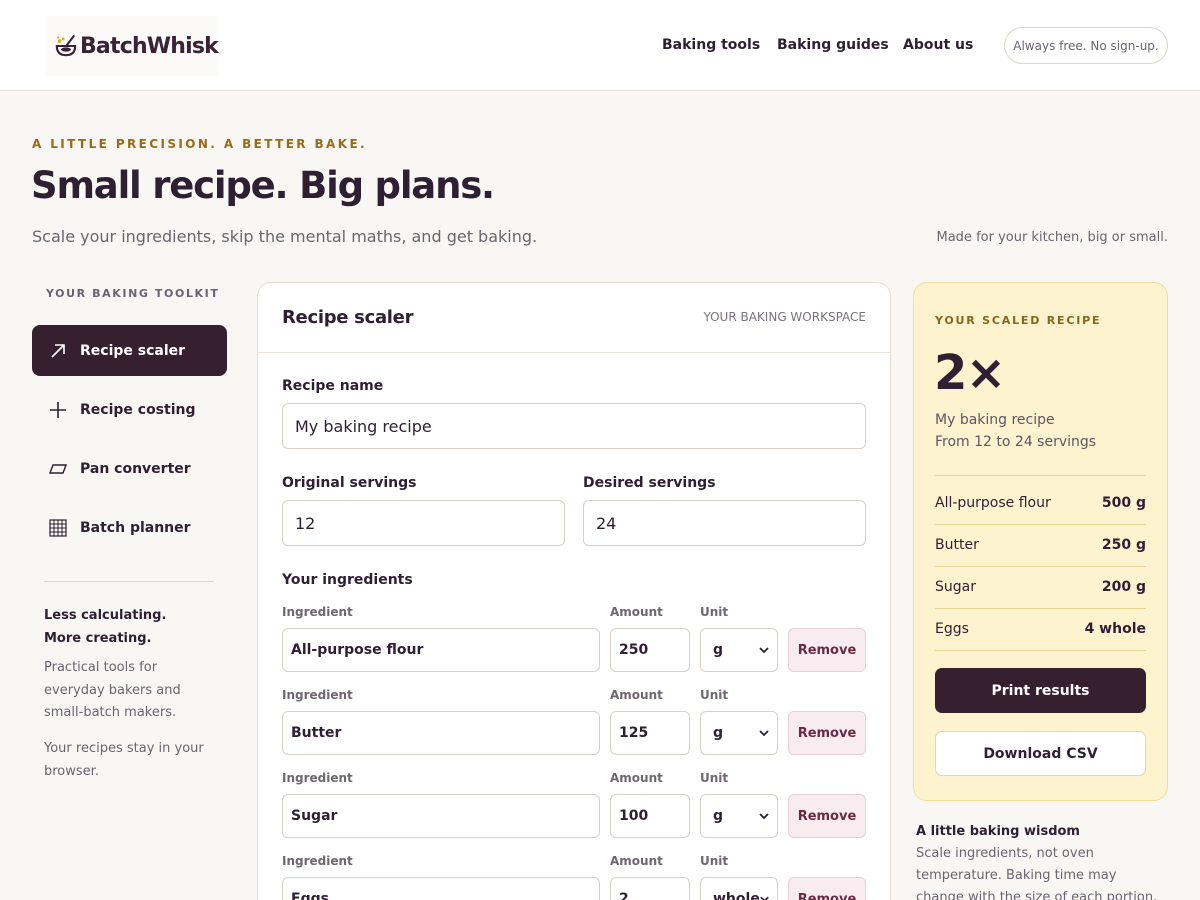  What do you see at coordinates (1018, 320) in the screenshot?
I see `result-eyebrow: YOUR SCALED RECIPE` at bounding box center [1018, 320].